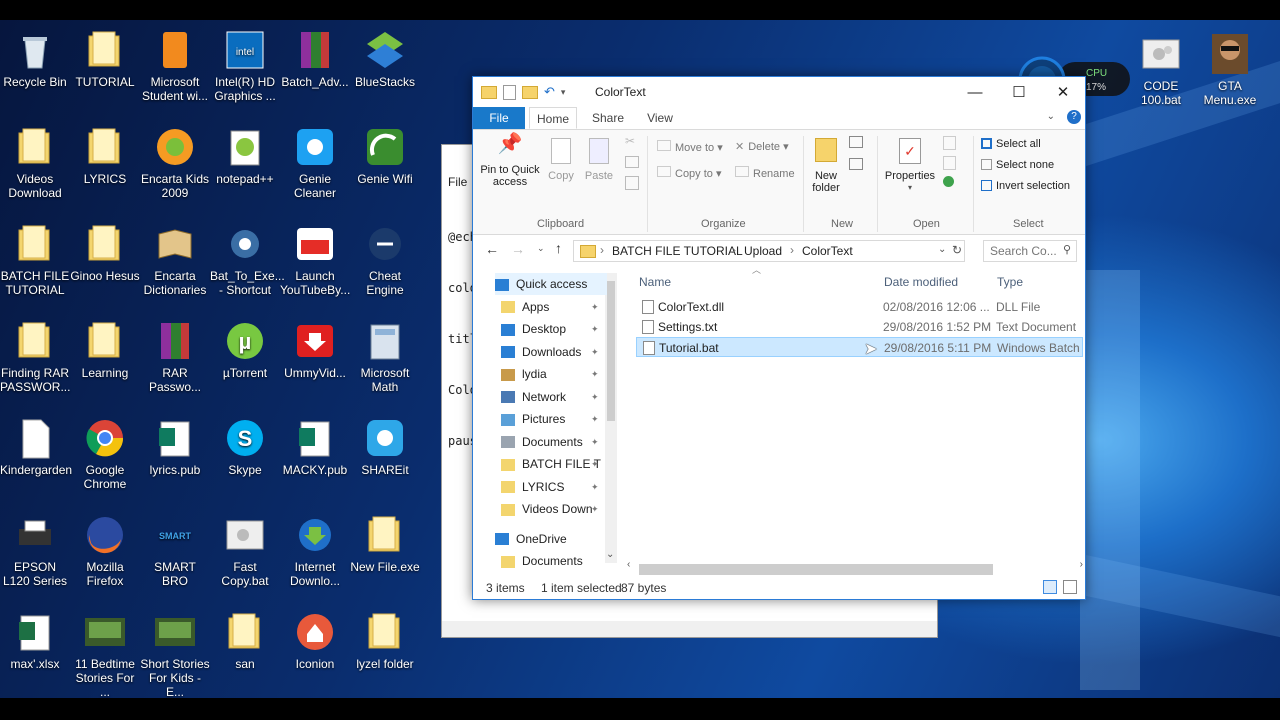 The image size is (1280, 720). Describe the element at coordinates (975, 92) in the screenshot. I see `minimize-button: —` at that location.